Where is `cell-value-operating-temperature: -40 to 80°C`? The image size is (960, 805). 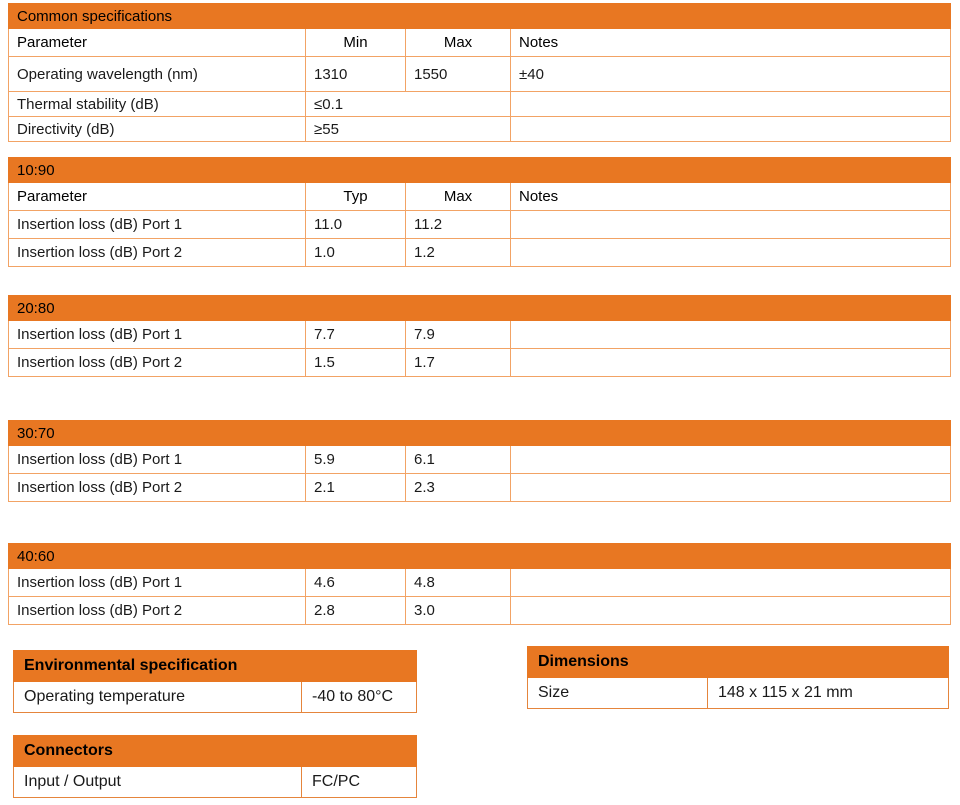
cell-value-operating-temperature: -40 to 80°C is located at coordinates (359, 697).